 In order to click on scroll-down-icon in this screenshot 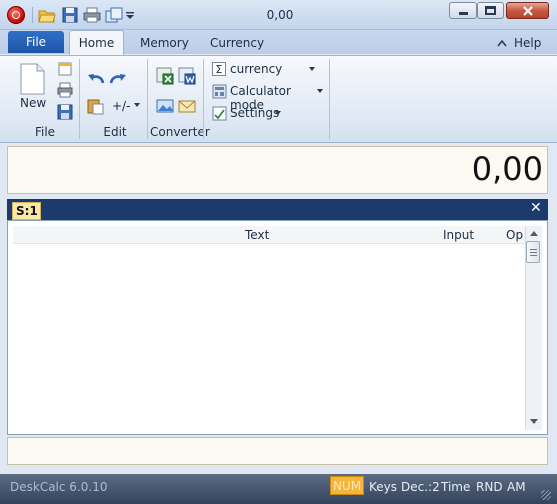, I will do `click(534, 421)`.